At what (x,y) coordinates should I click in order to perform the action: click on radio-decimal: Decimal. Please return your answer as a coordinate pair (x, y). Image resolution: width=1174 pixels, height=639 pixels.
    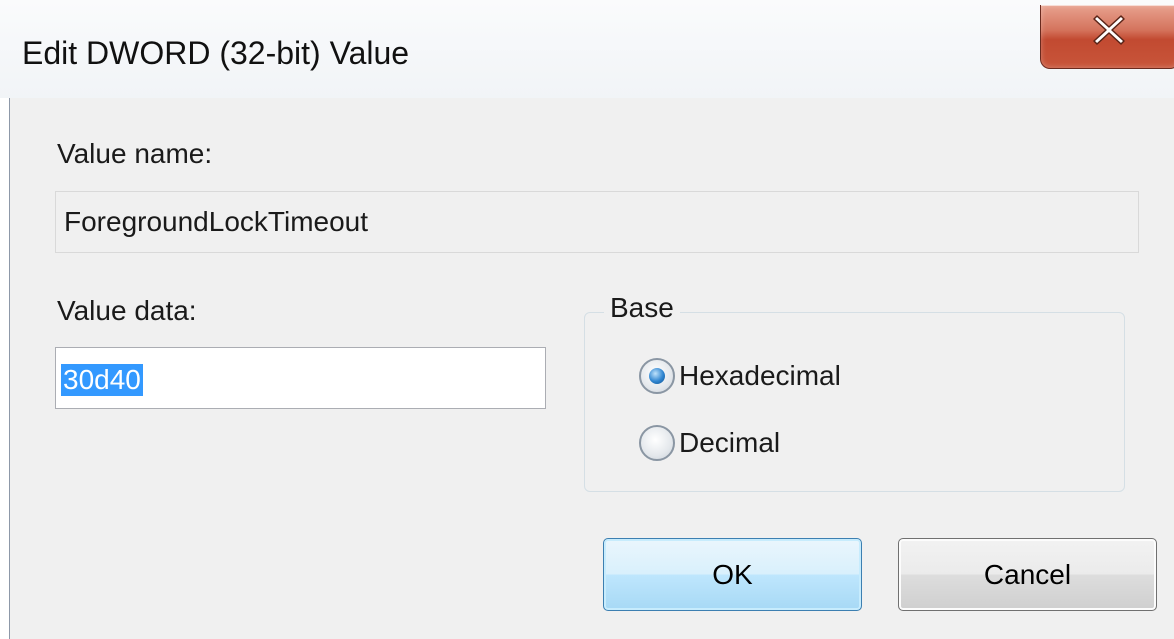
    Looking at the image, I should click on (709, 443).